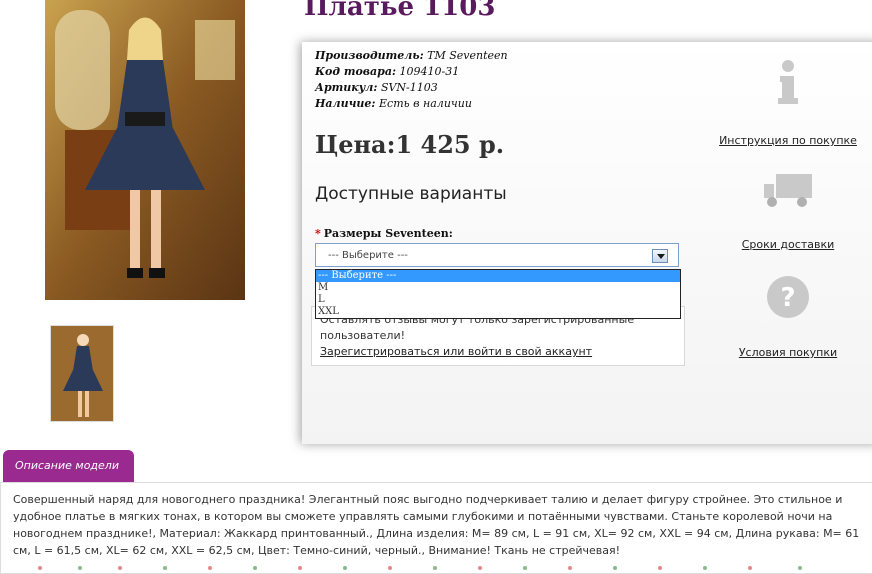  I want to click on size-label: * Размеры Seventeen:, so click(384, 233).